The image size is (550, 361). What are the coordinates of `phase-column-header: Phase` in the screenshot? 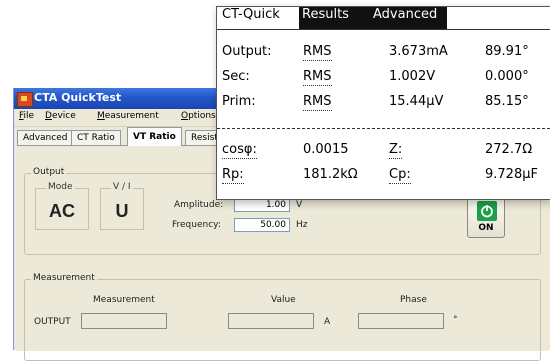 It's located at (413, 300).